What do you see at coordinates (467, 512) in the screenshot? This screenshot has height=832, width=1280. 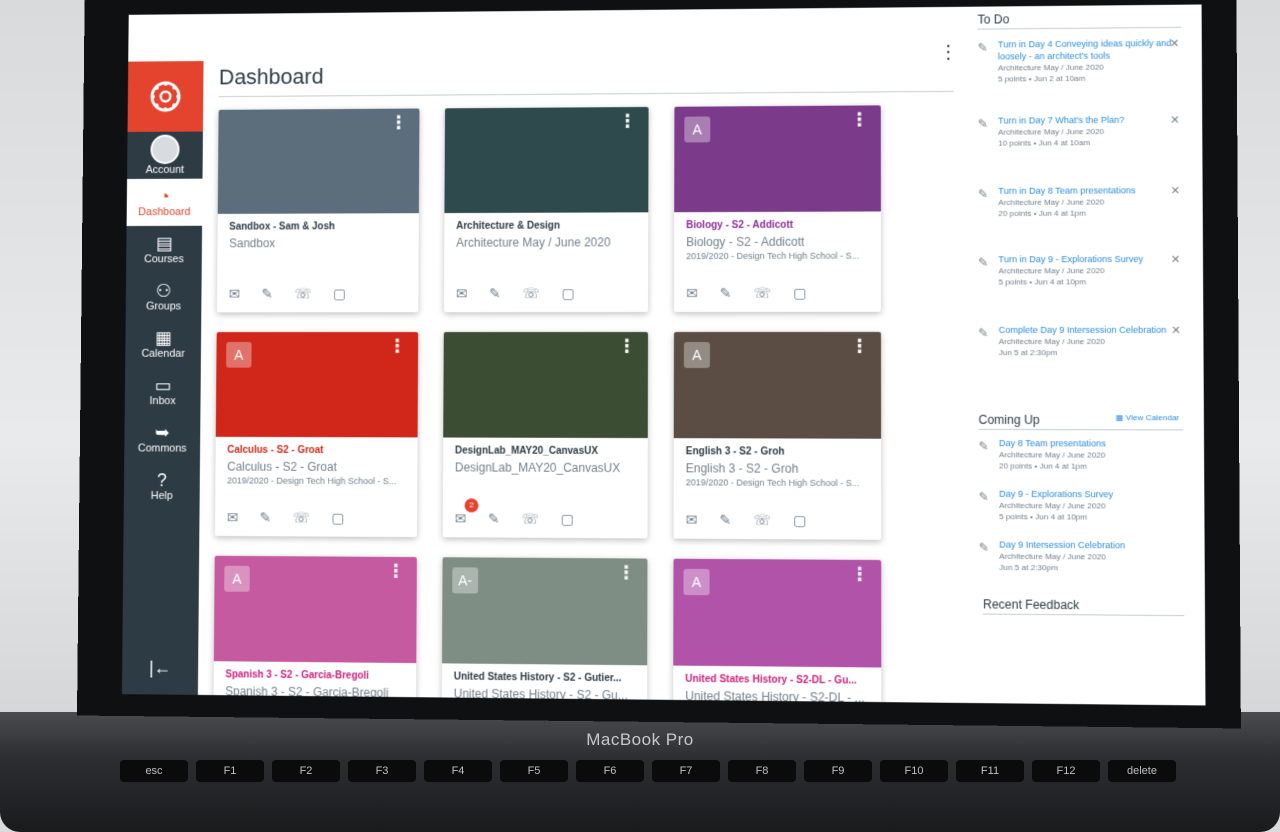 I see `announcements-icon: ✉ 2` at bounding box center [467, 512].